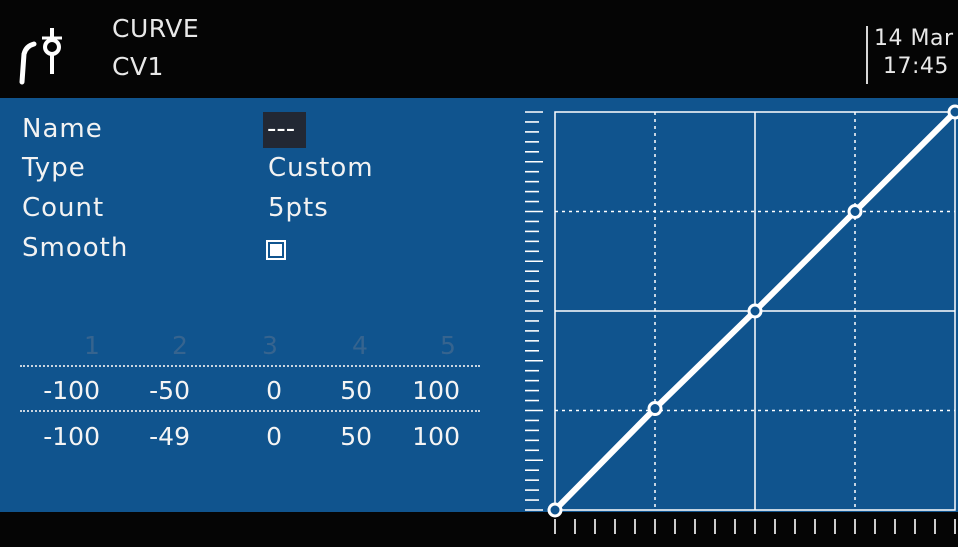  Describe the element at coordinates (65, 390) in the screenshot. I see `point-x-1: -100` at that location.